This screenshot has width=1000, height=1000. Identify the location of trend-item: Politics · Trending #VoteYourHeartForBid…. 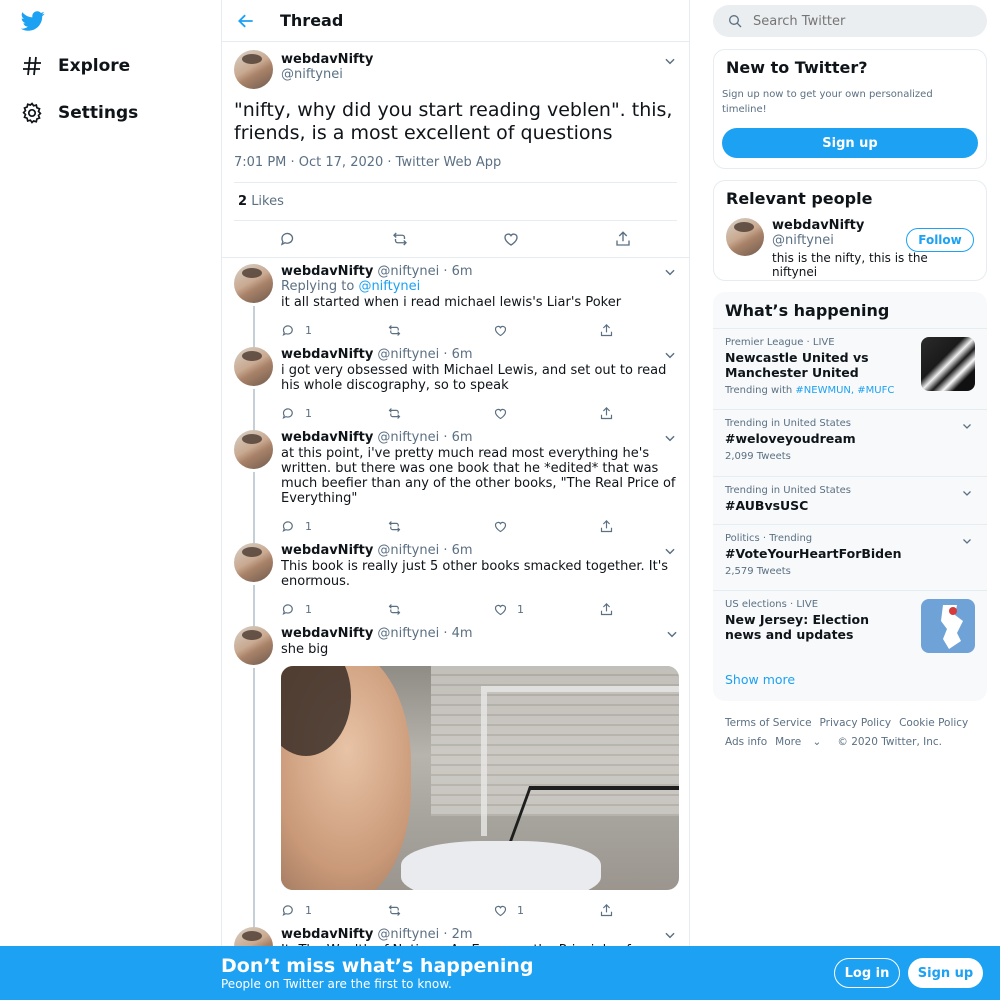
(850, 557).